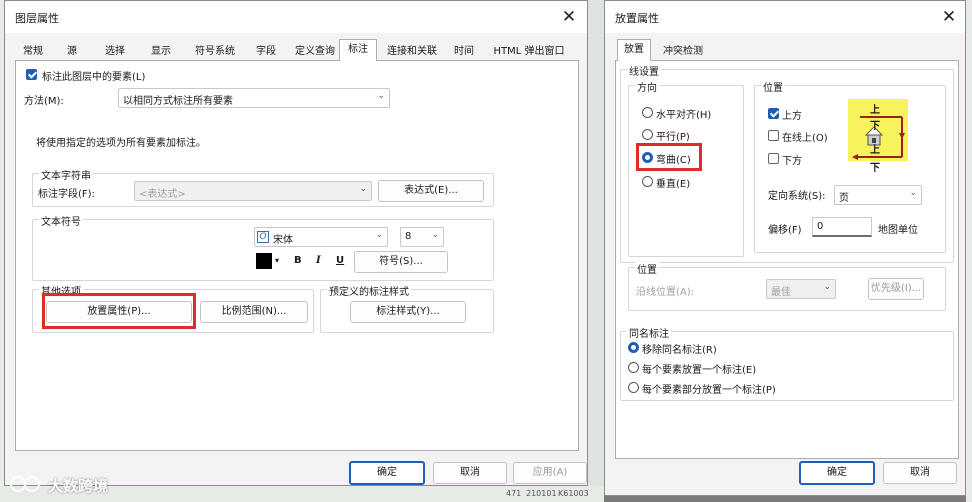 The width and height of the screenshot is (972, 502). What do you see at coordinates (464, 51) in the screenshot?
I see `tab-time: 时间` at bounding box center [464, 51].